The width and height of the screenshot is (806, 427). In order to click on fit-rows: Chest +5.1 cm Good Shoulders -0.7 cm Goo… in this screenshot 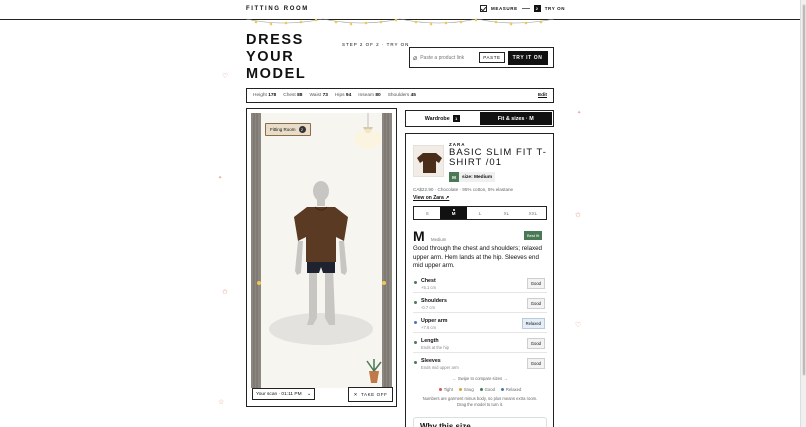, I will do `click(480, 323)`.